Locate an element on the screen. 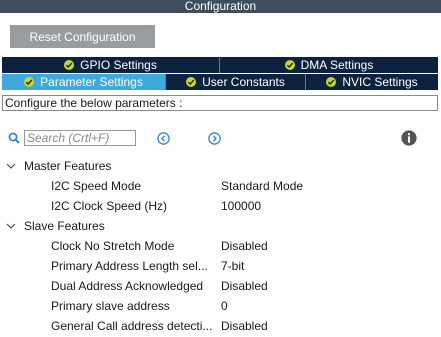 The width and height of the screenshot is (441, 337). param-name: Primary slave address is located at coordinates (110, 306).